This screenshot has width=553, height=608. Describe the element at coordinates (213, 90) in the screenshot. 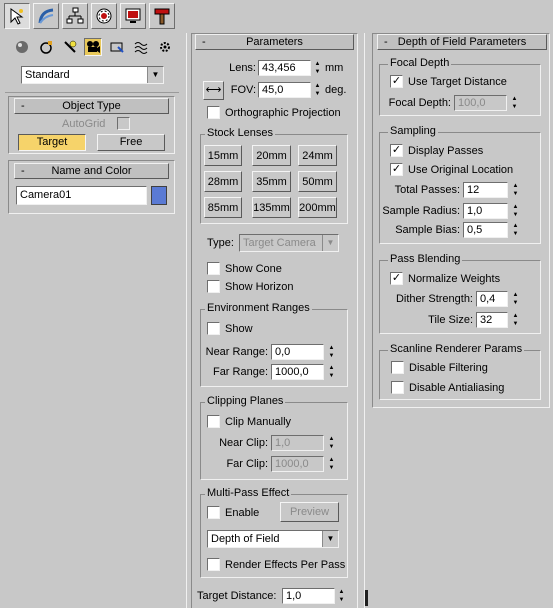

I see `fov-direction-button: ⟷` at that location.